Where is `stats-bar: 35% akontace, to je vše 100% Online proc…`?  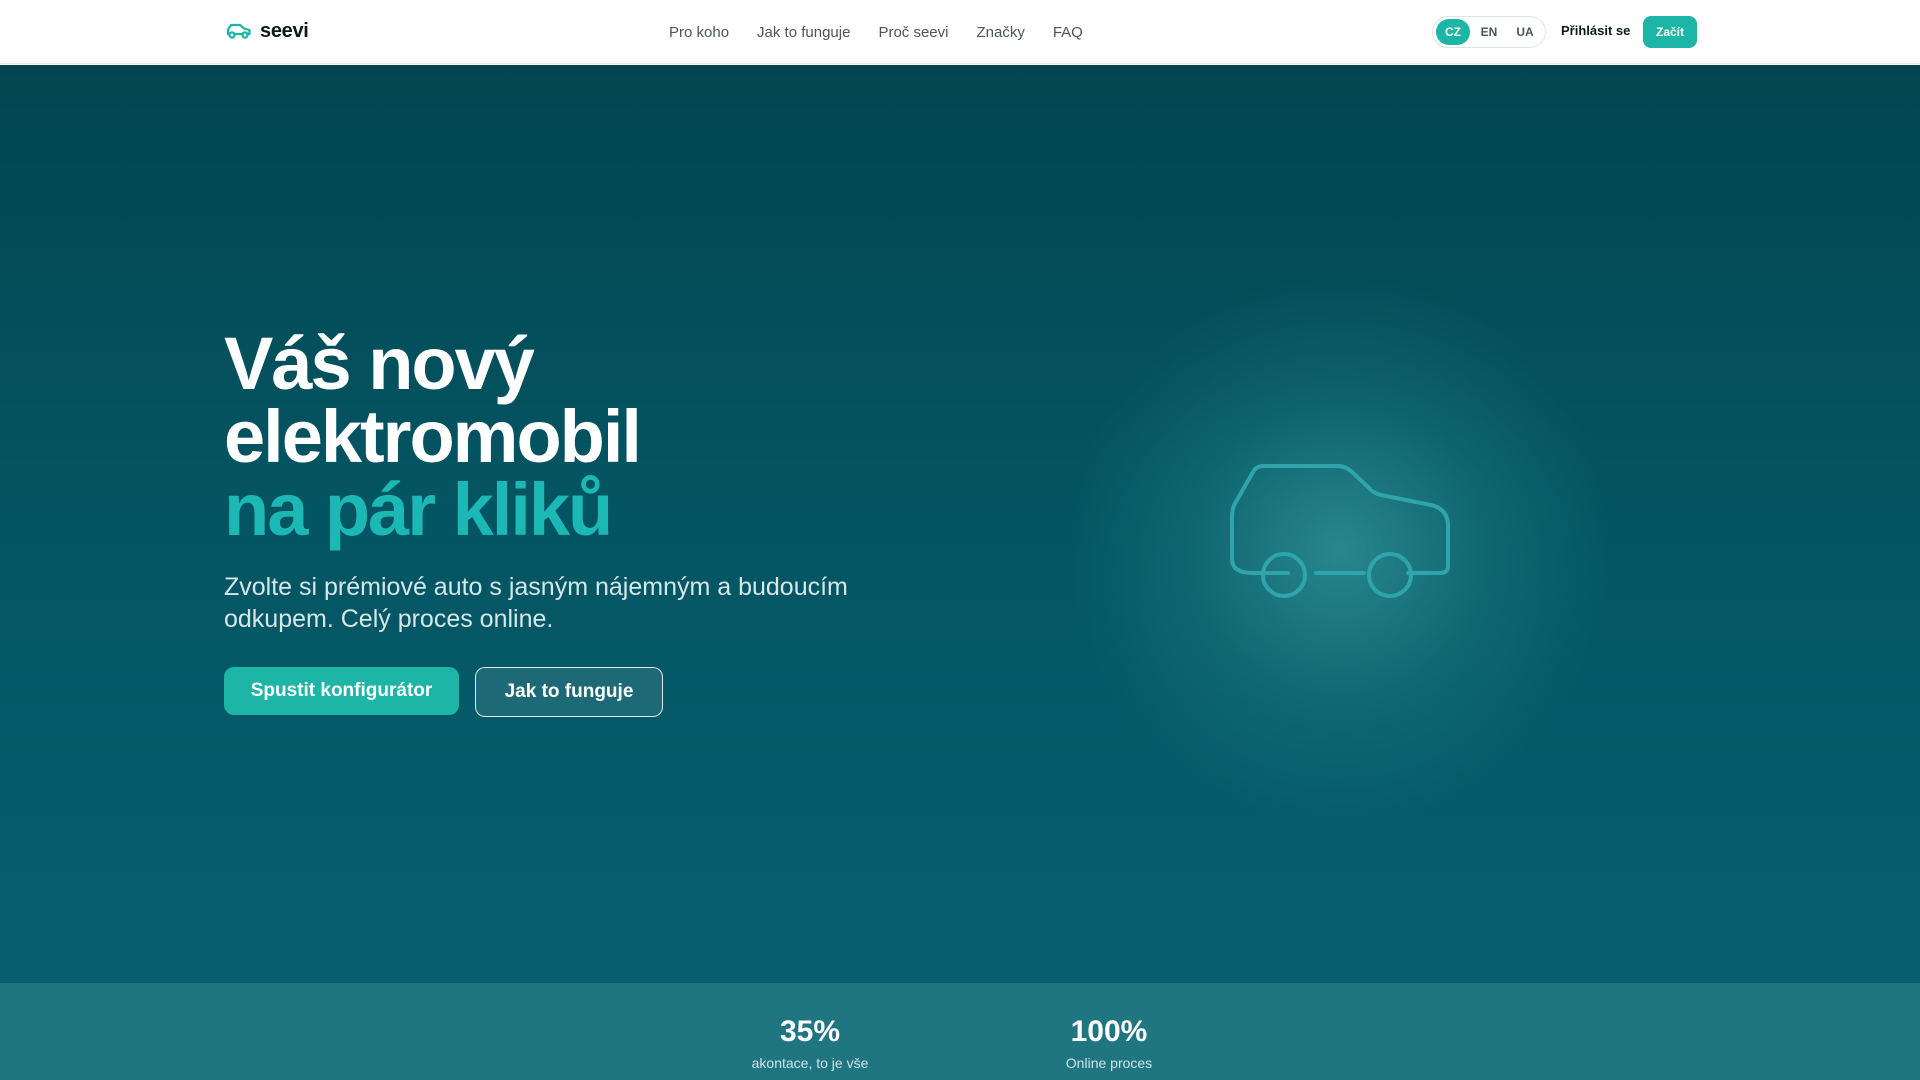
stats-bar: 35% akontace, to je vše 100% Online proc… is located at coordinates (960, 1031).